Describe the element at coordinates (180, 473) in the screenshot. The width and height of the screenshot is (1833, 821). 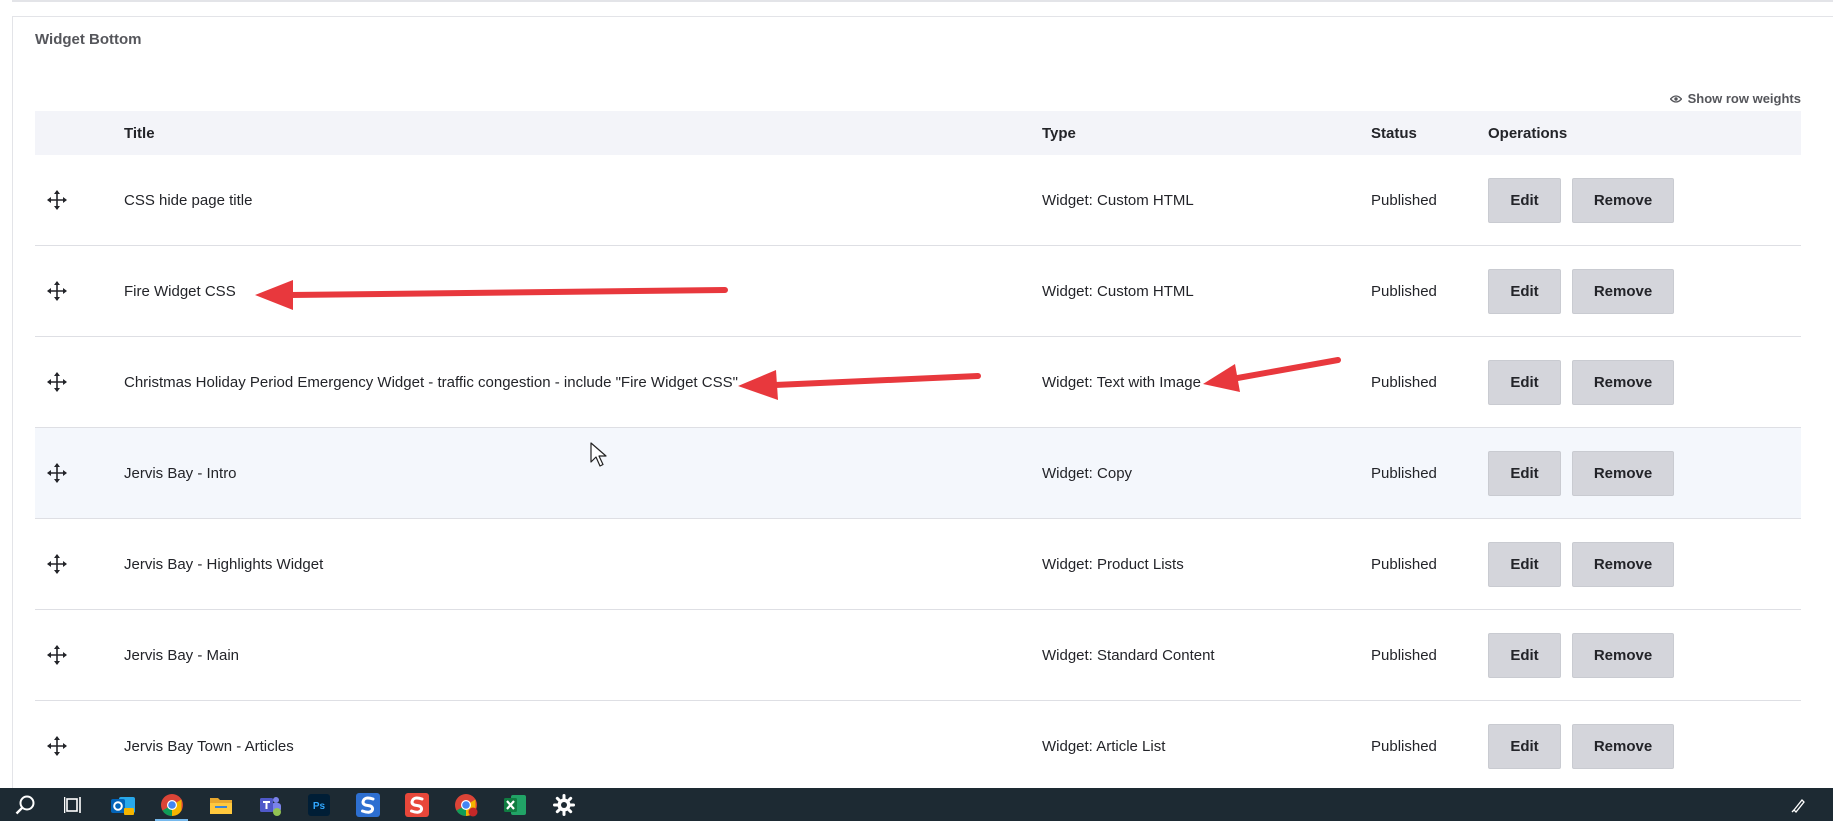
I see `row-title: Jervis Bay - Intro` at that location.